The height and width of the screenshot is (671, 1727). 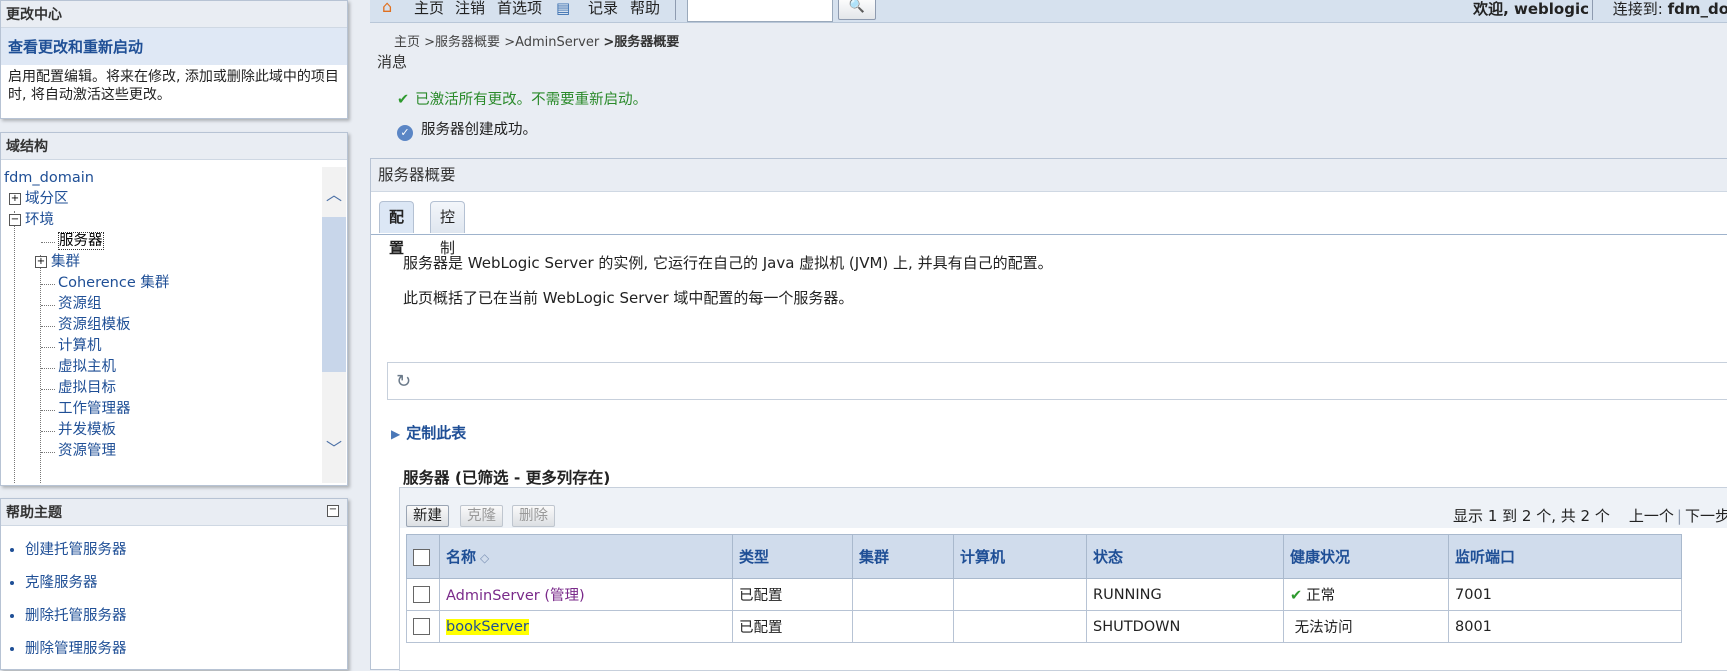 I want to click on tree-item-partitions: 域分区, so click(x=47, y=199).